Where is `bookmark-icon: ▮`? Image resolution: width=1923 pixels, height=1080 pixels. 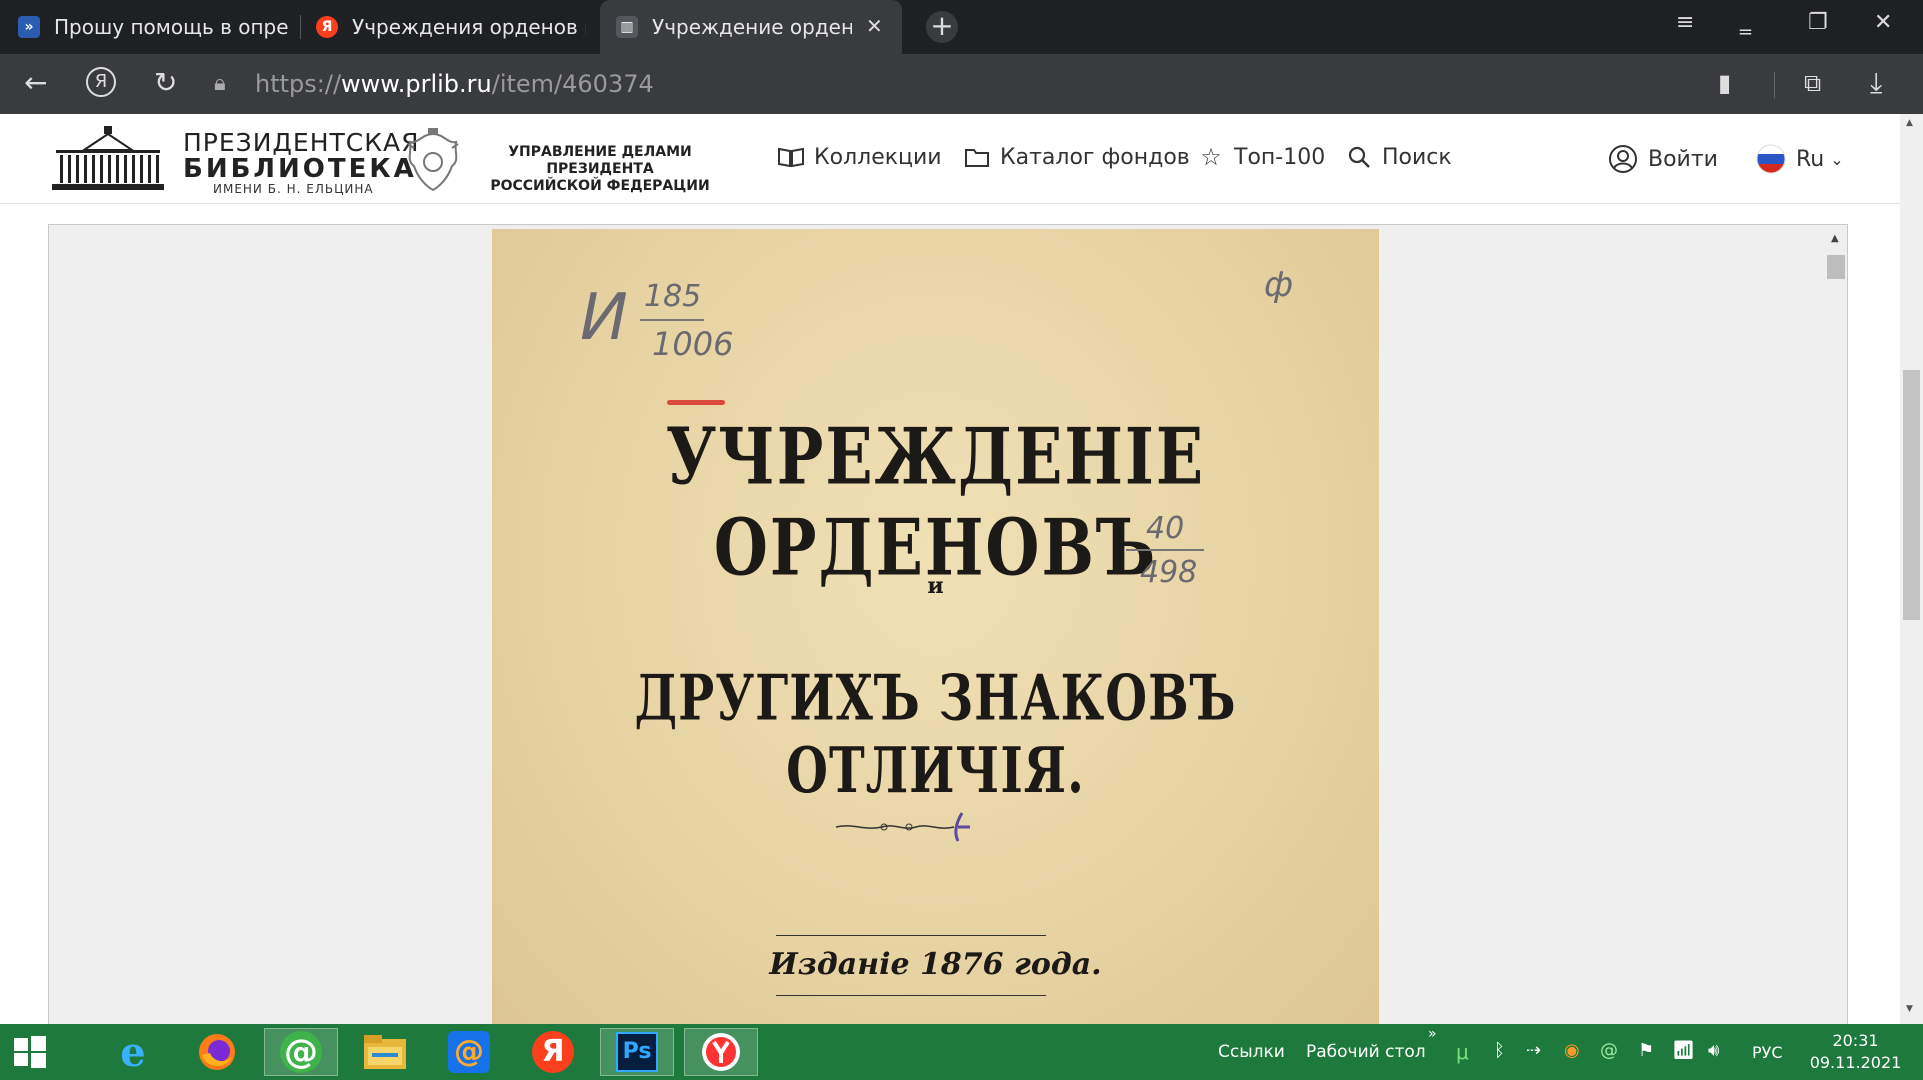 bookmark-icon: ▮ is located at coordinates (1724, 83).